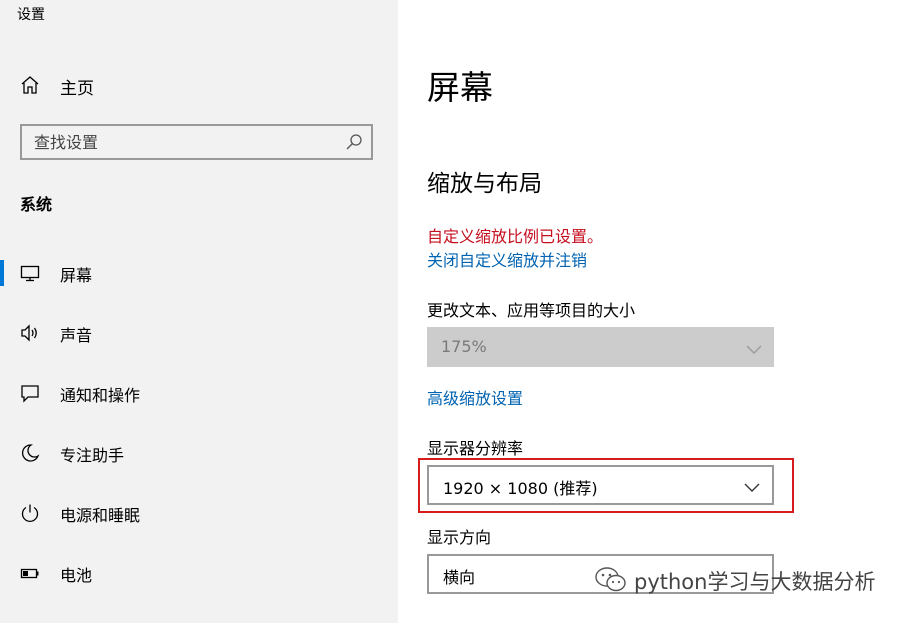 The image size is (913, 623). I want to click on custom-scale-warning: 自定义缩放比例已设置。, so click(515, 236).